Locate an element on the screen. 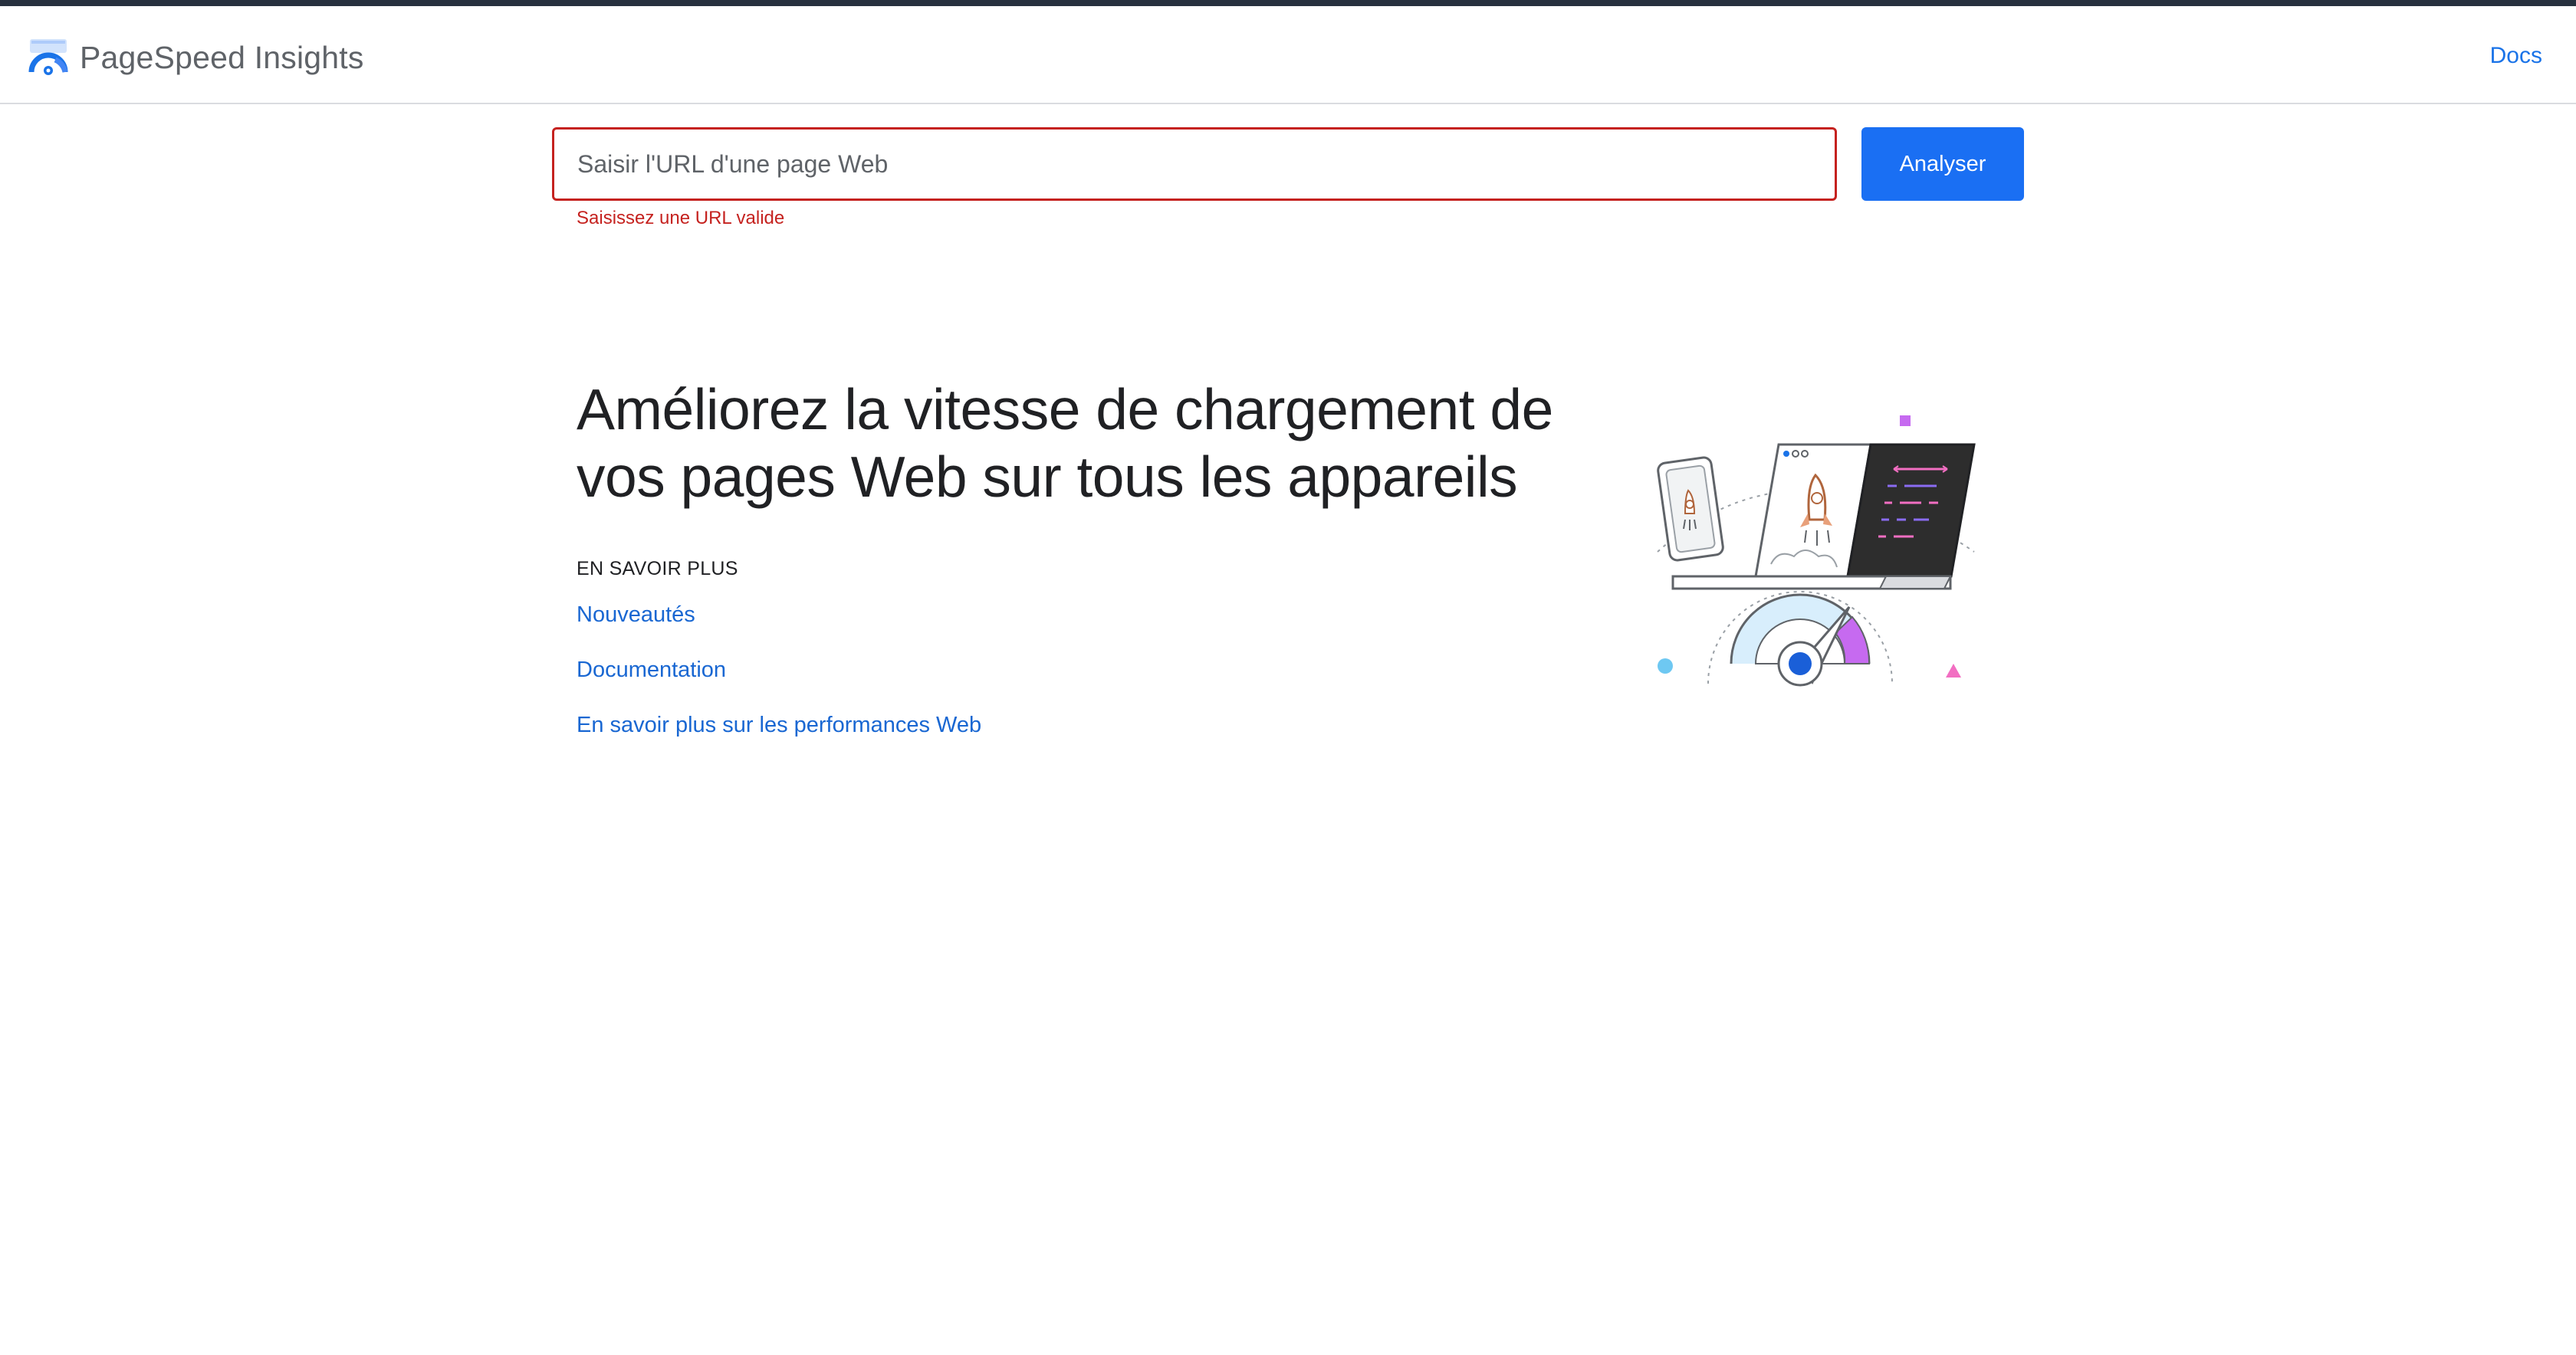  triangle-decoration is located at coordinates (1953, 671).